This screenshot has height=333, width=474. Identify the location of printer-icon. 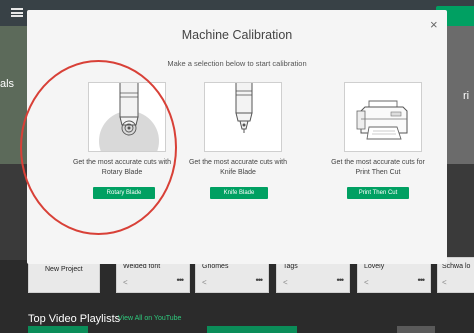
(383, 117).